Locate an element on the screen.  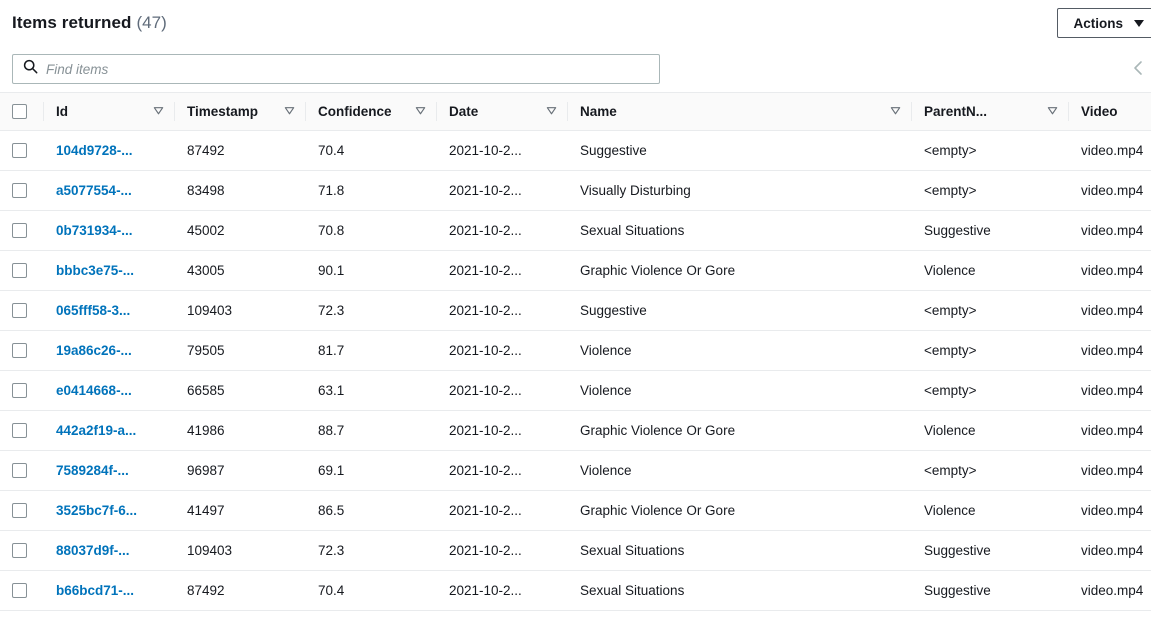
search-box is located at coordinates (336, 69).